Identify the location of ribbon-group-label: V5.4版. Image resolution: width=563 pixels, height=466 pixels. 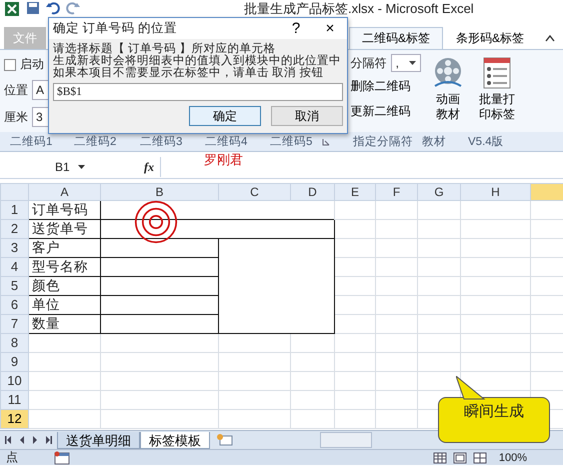
(486, 141).